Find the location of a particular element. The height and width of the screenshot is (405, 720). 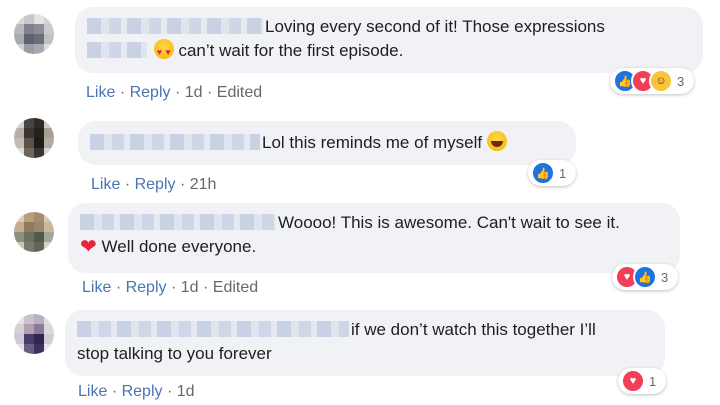

reaction-summary: 👍 1 is located at coordinates (552, 173).